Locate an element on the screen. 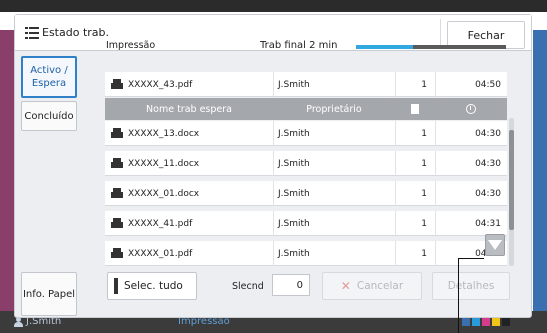 The height and width of the screenshot is (333, 547). background-panel-right is located at coordinates (540, 181).